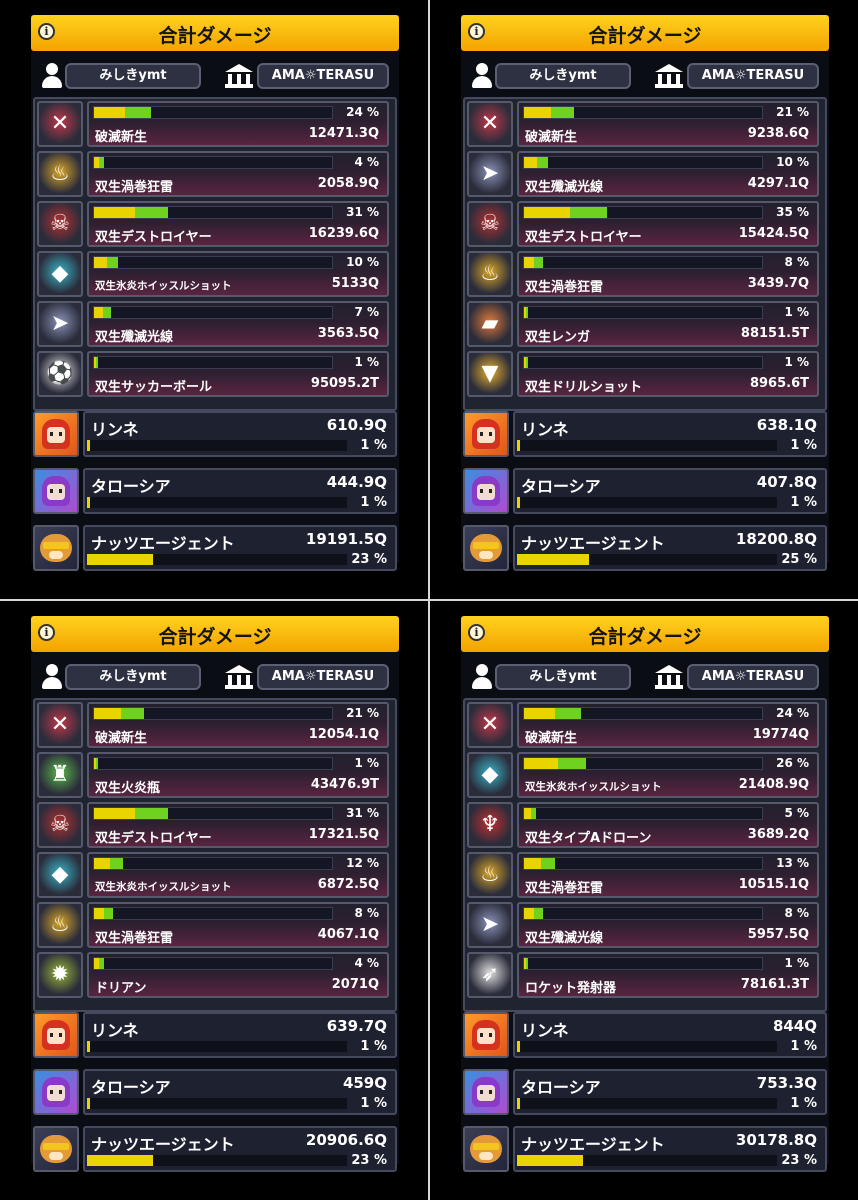 The height and width of the screenshot is (1200, 858). I want to click on character-row: タローシア 444.9Q 1 %, so click(215, 491).